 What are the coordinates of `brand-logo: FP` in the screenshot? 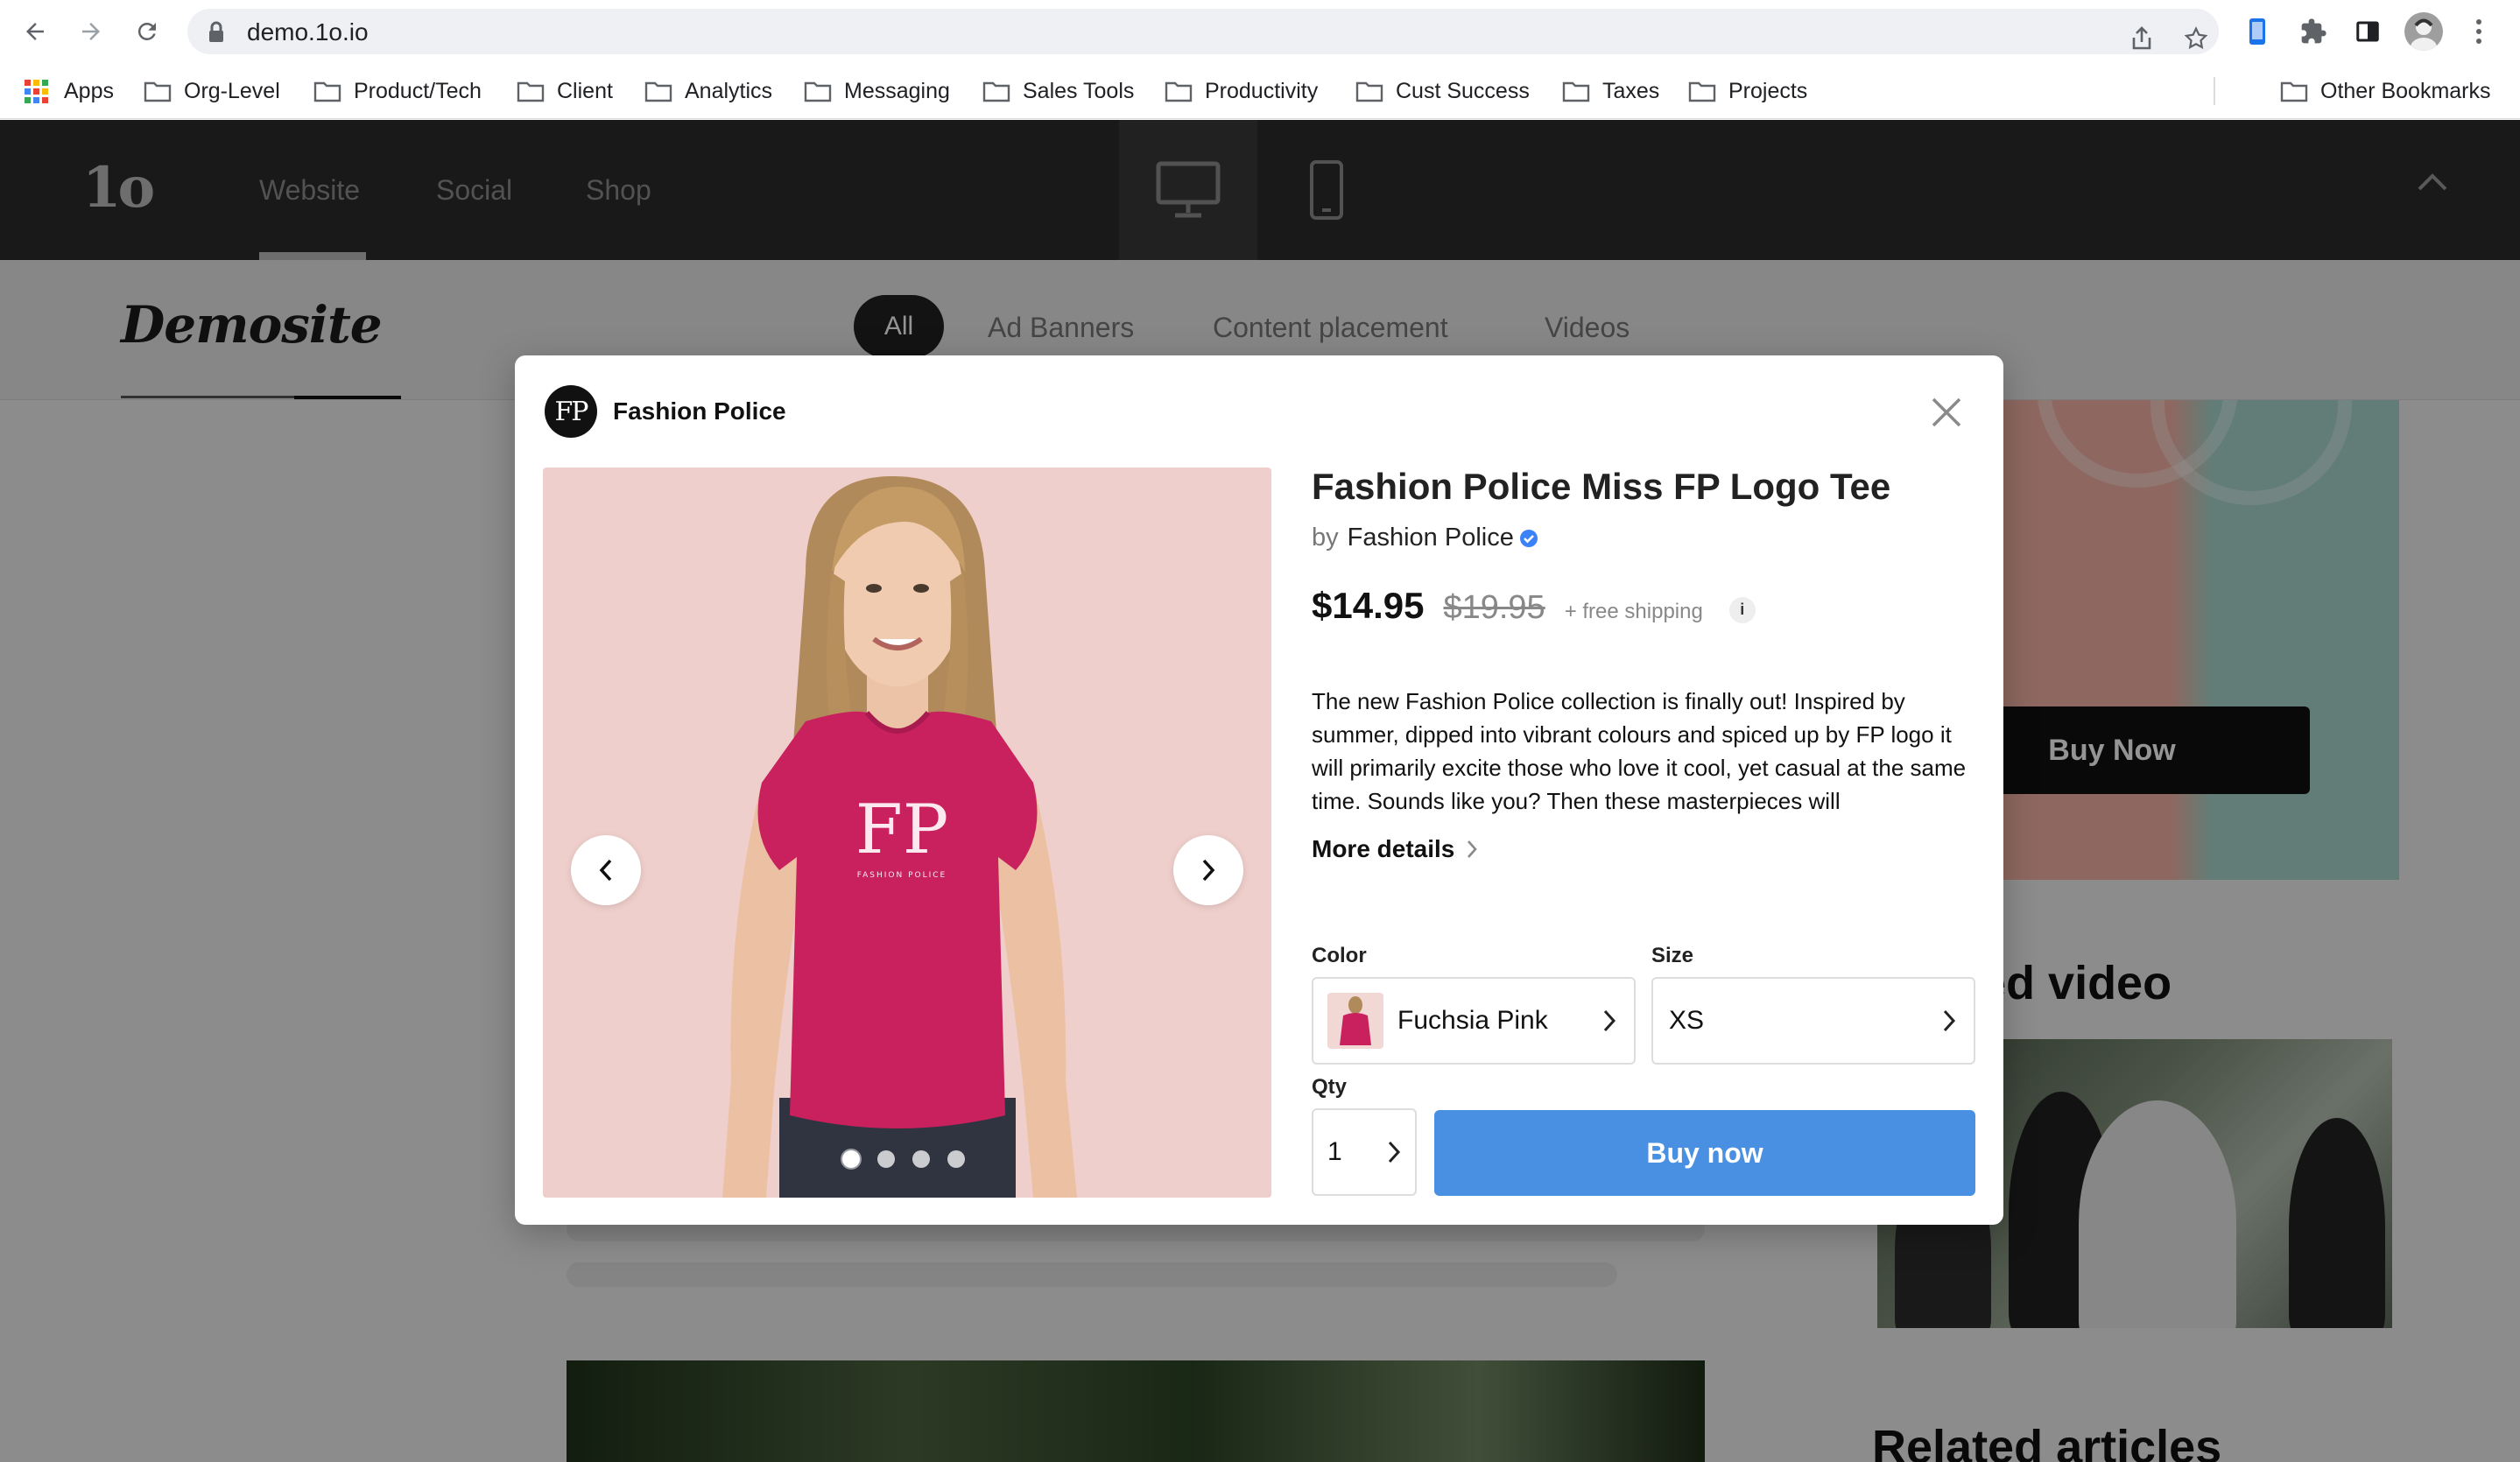 It's located at (571, 412).